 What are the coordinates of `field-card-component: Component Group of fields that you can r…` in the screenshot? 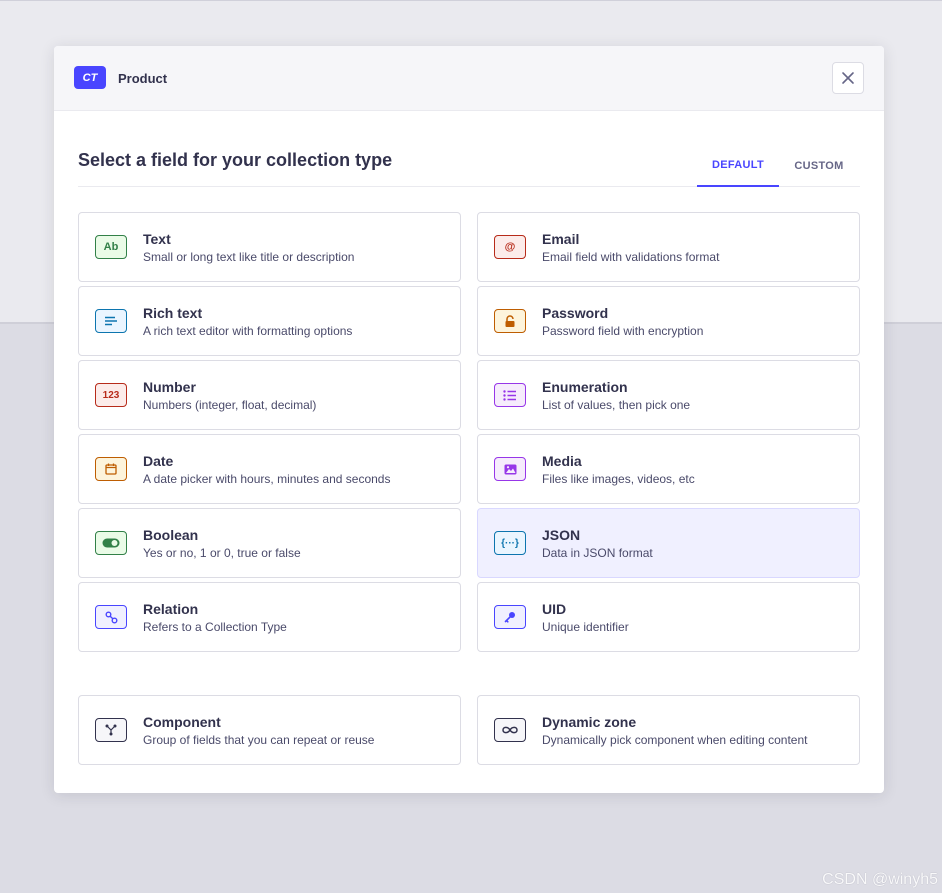 It's located at (269, 730).